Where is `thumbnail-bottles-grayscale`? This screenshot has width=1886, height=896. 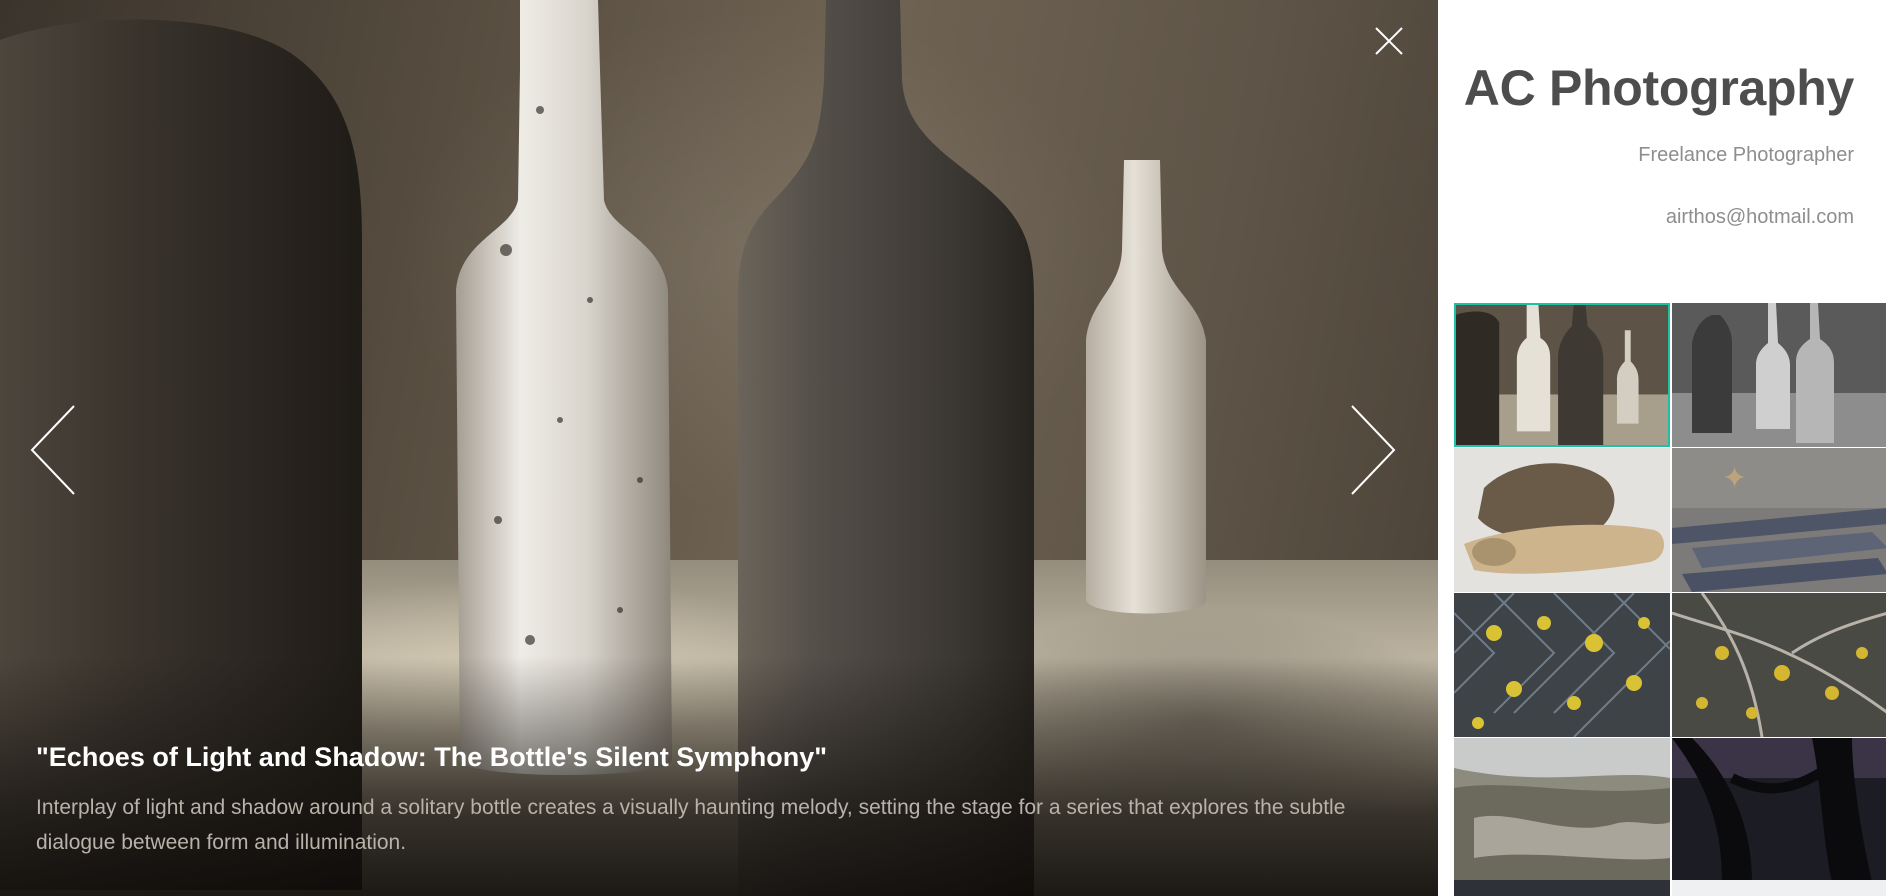
thumbnail-bottles-grayscale is located at coordinates (1779, 375).